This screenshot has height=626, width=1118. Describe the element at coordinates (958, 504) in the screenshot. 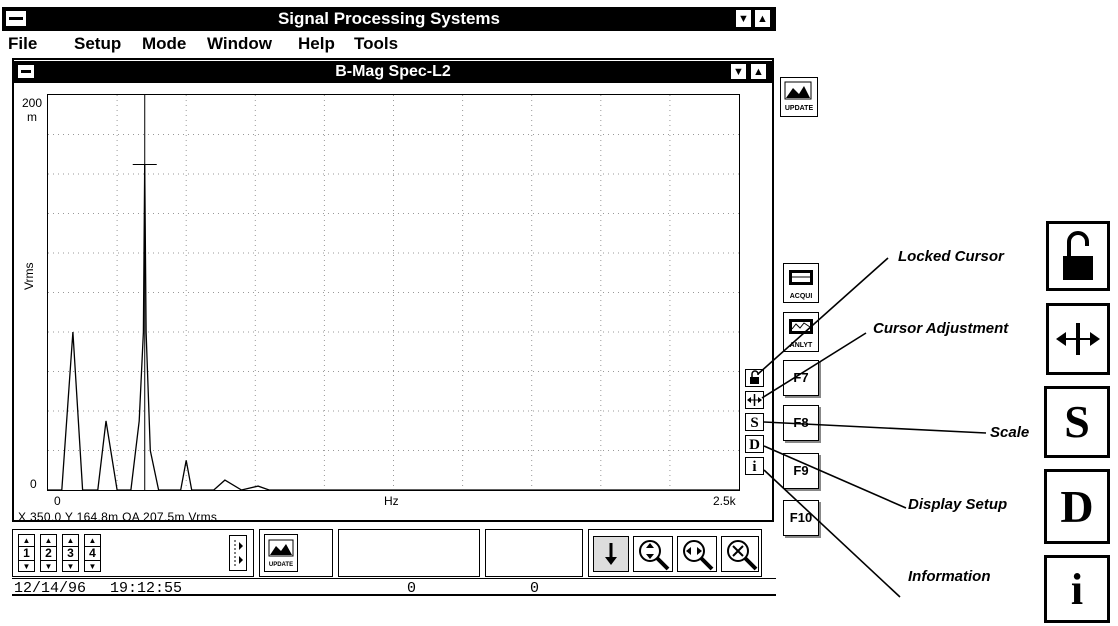

I see `callout-display-setup: Display Setup` at that location.